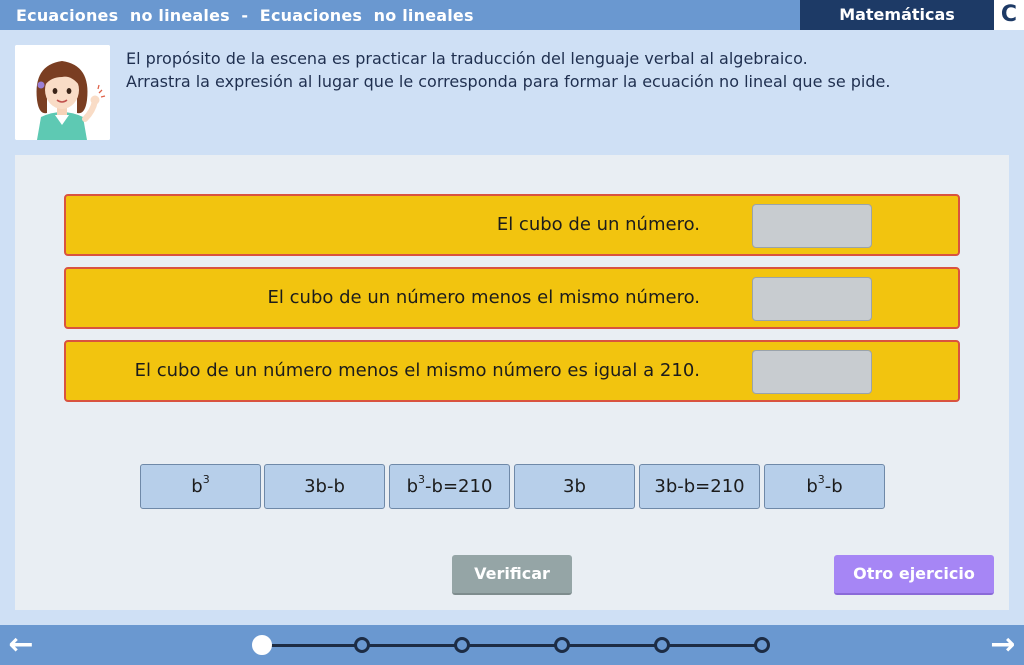  I want to click on arrow-left-icon: ←, so click(21, 645).